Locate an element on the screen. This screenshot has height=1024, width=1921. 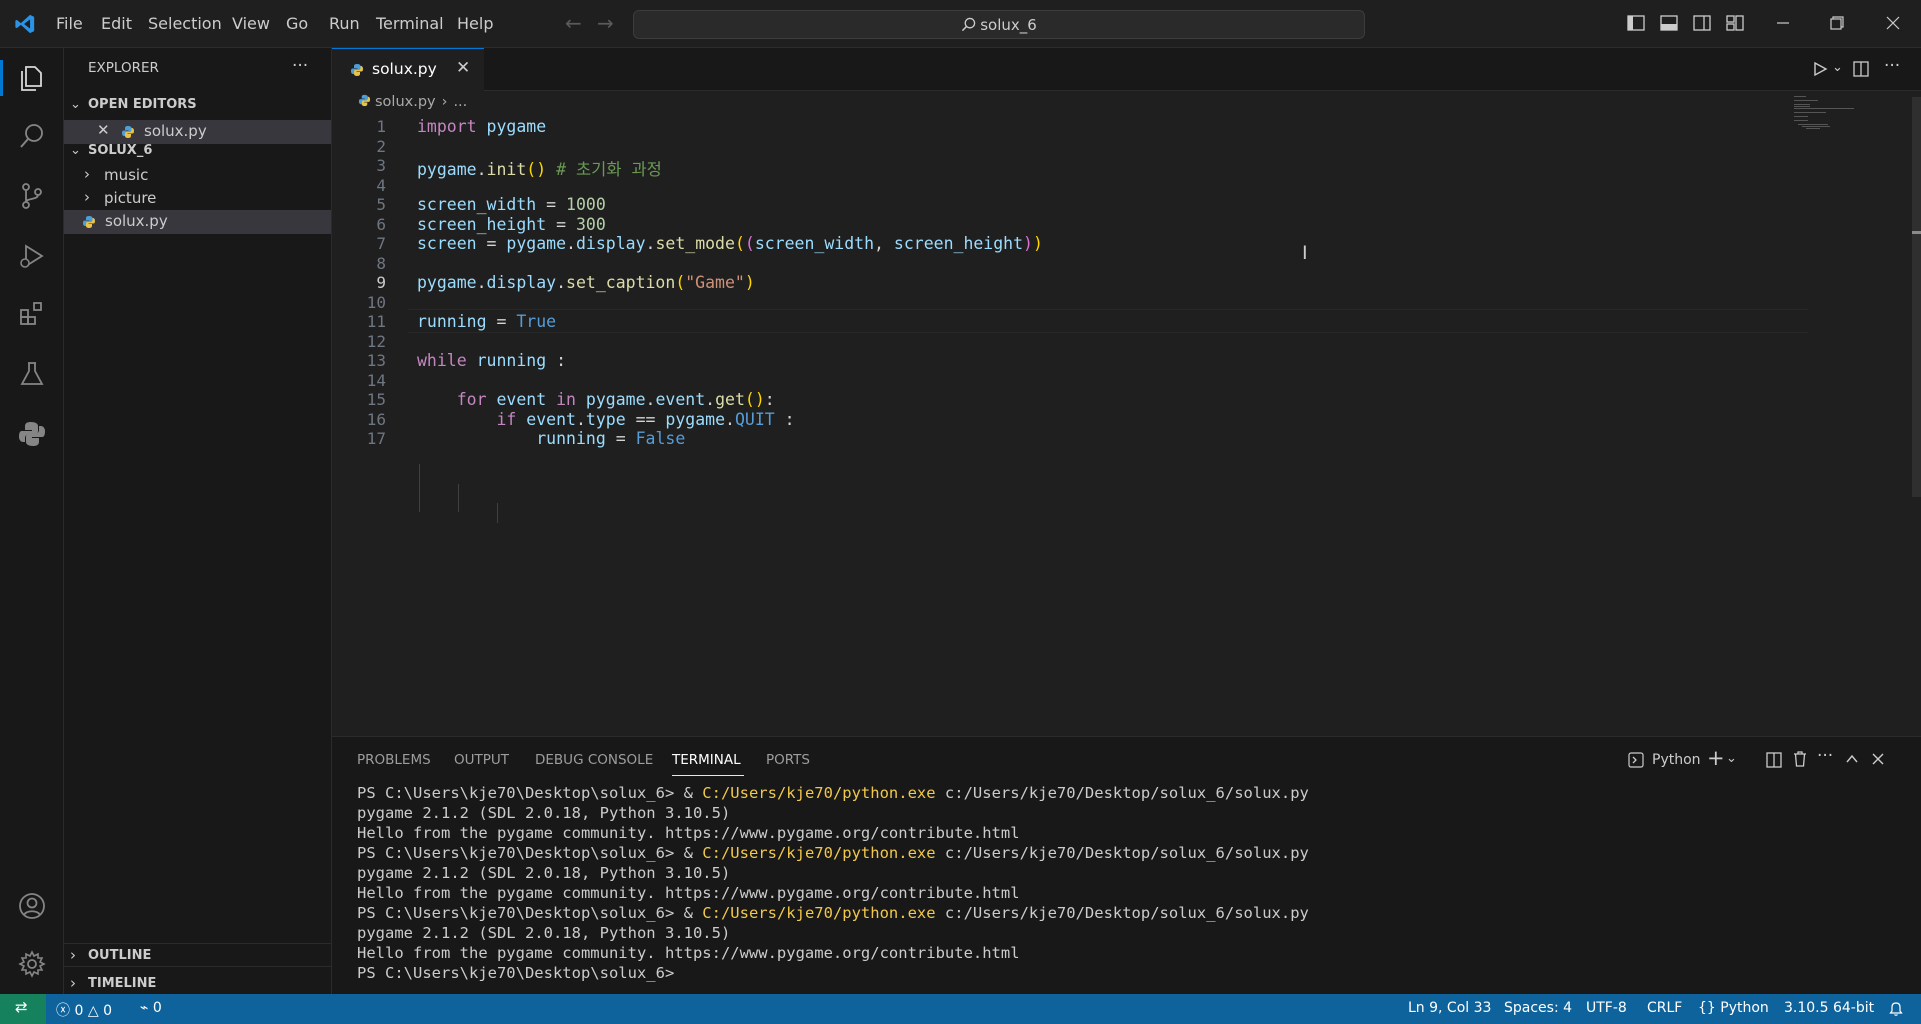
indentation: Spaces: 4 is located at coordinates (1538, 1008).